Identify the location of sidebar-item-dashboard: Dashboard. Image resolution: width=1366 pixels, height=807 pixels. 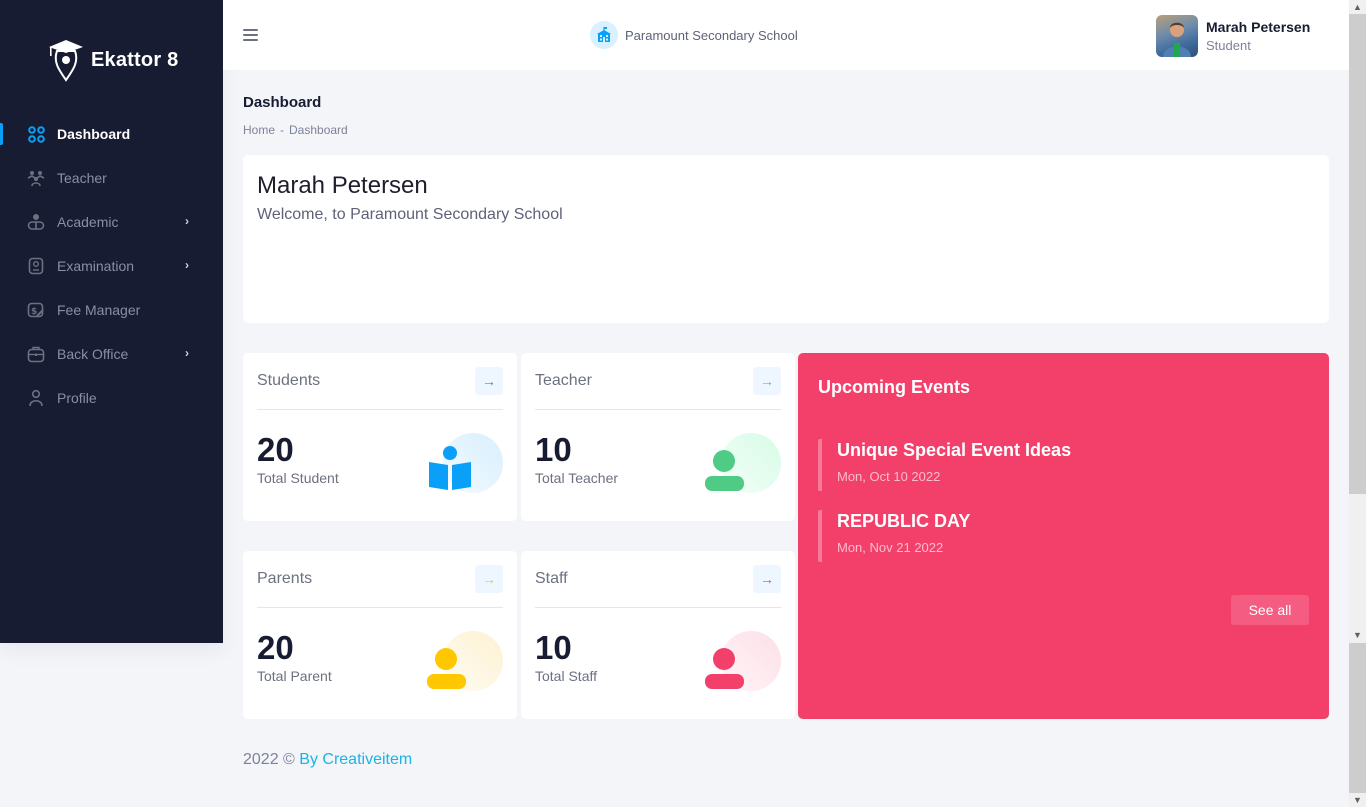
(111, 134).